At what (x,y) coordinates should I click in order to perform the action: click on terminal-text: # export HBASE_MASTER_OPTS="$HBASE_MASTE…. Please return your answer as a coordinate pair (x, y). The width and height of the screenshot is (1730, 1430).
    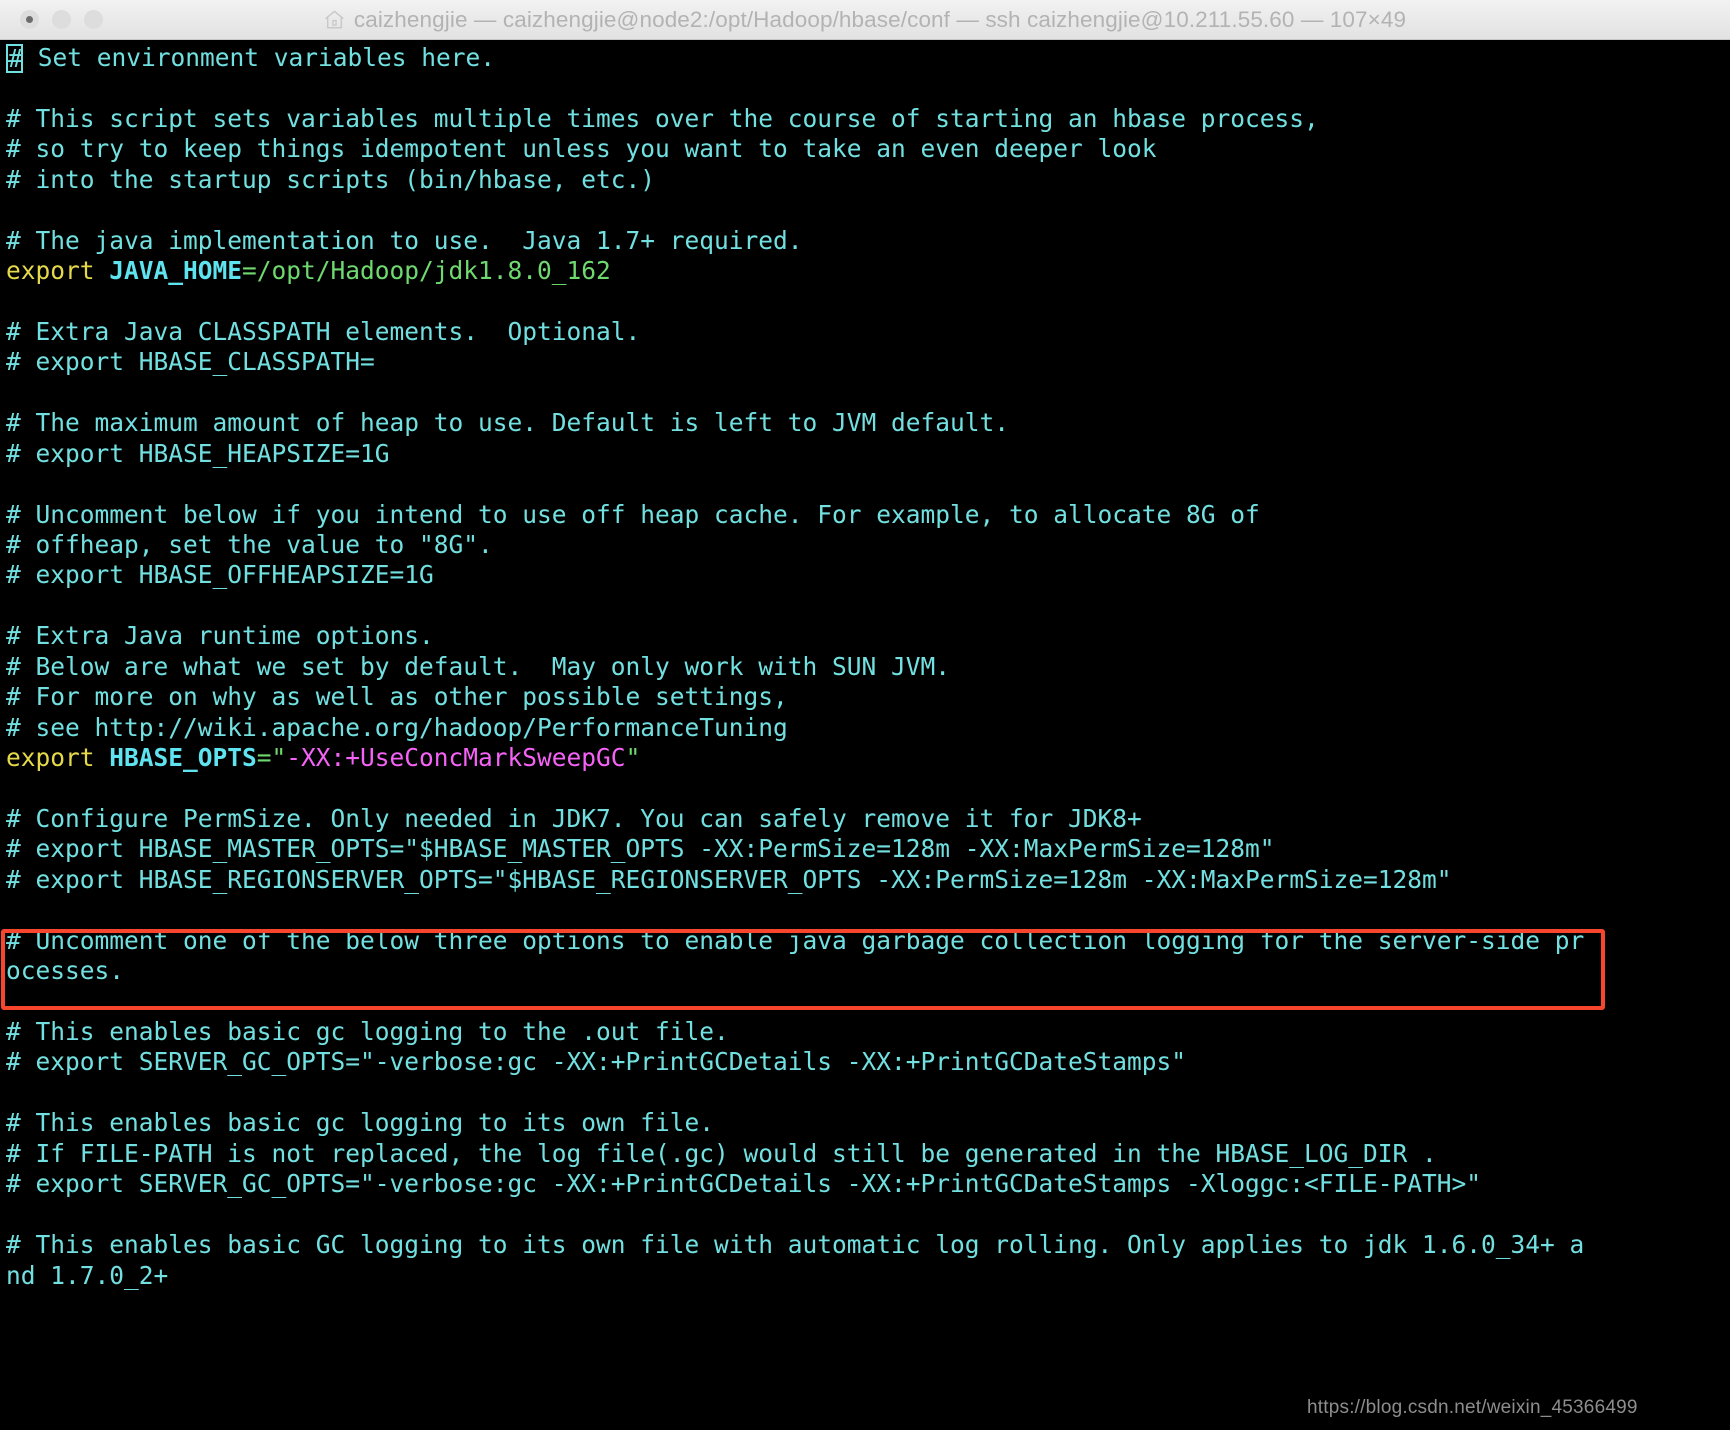
    Looking at the image, I should click on (640, 849).